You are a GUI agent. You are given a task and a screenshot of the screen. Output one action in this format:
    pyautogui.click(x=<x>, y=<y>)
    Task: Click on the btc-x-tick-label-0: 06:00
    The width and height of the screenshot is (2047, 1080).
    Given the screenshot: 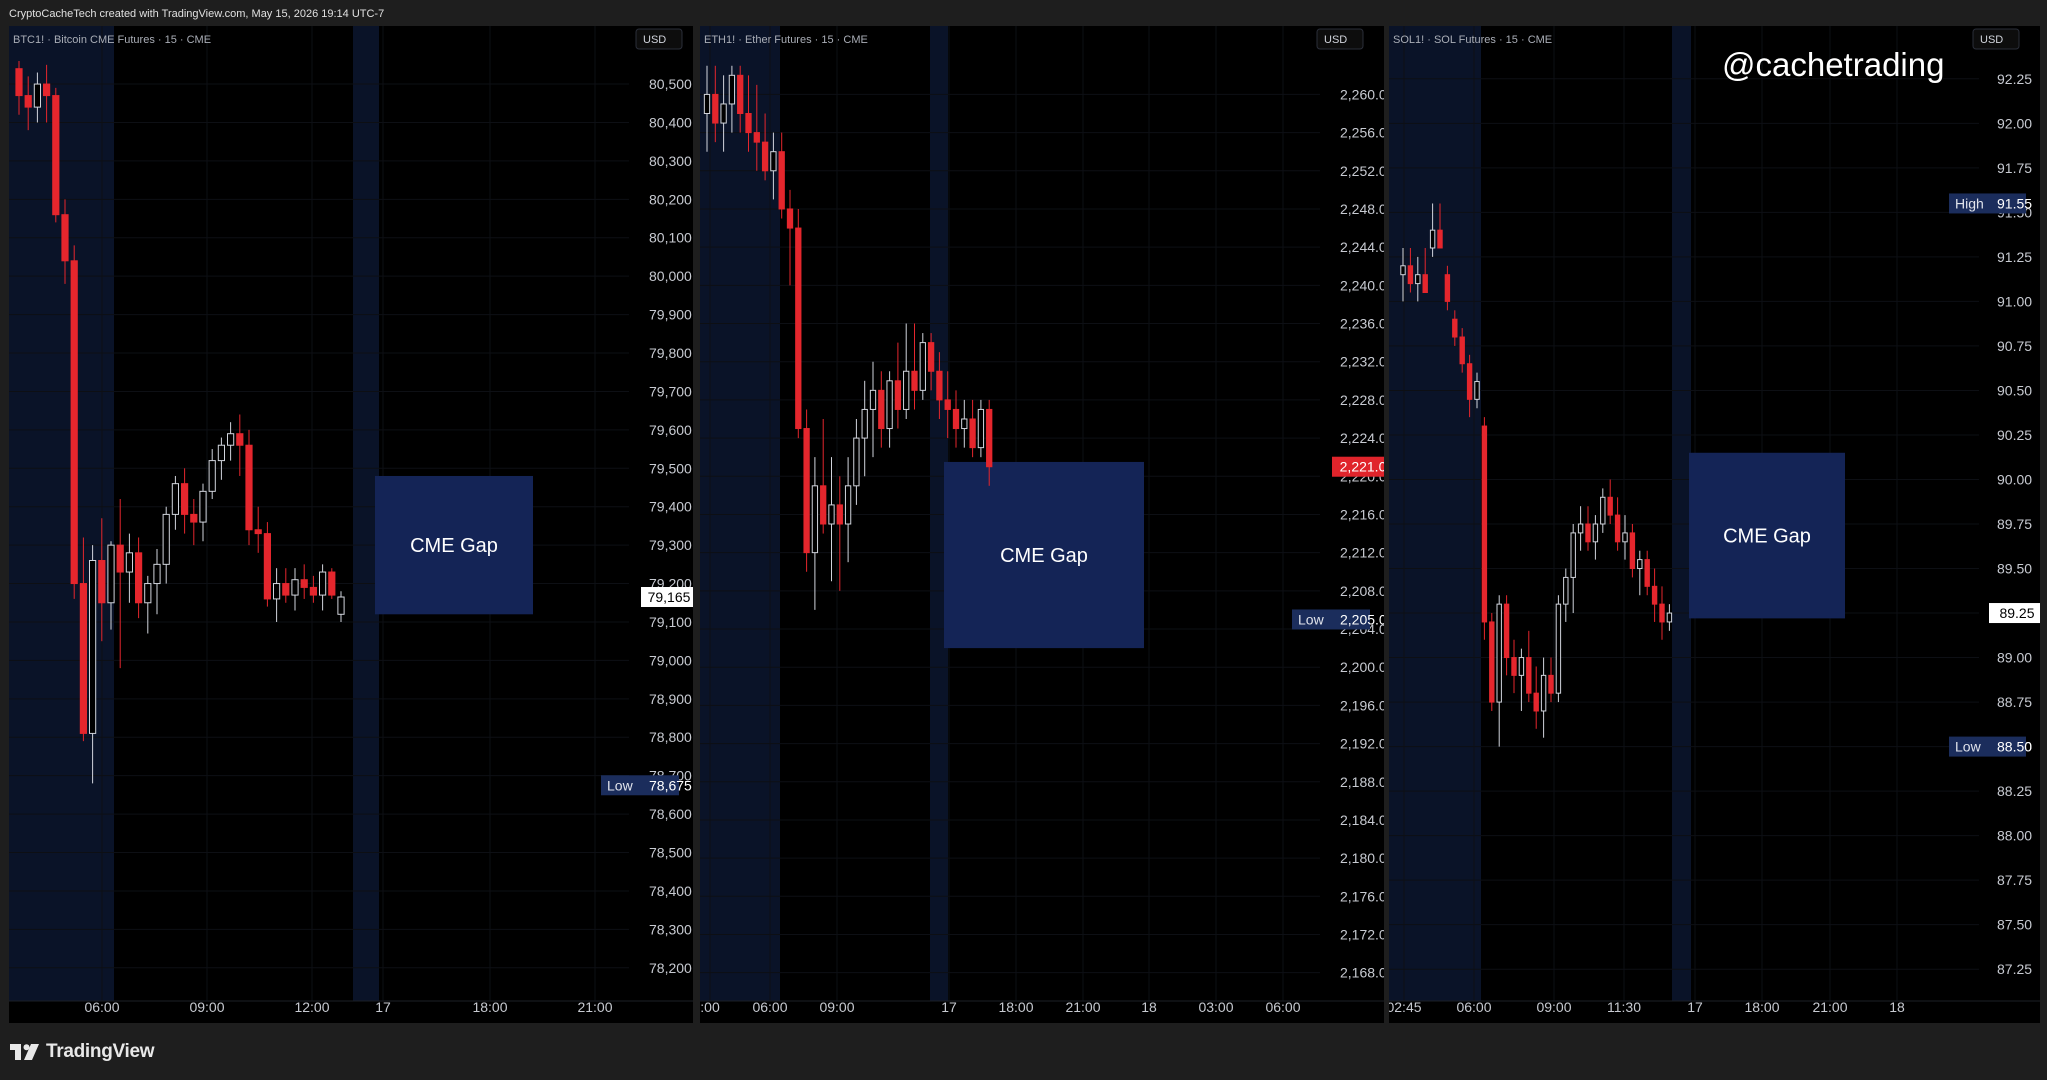 What is the action you would take?
    pyautogui.click(x=101, y=1007)
    